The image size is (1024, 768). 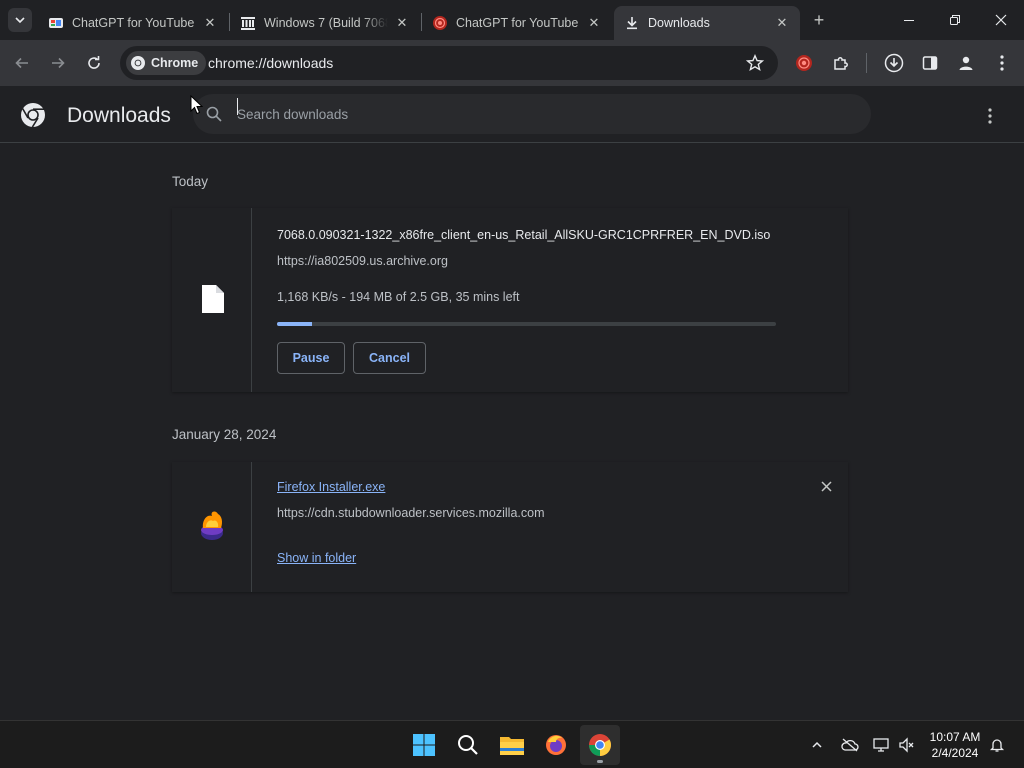 I want to click on side-panel-icon, so click(x=930, y=63).